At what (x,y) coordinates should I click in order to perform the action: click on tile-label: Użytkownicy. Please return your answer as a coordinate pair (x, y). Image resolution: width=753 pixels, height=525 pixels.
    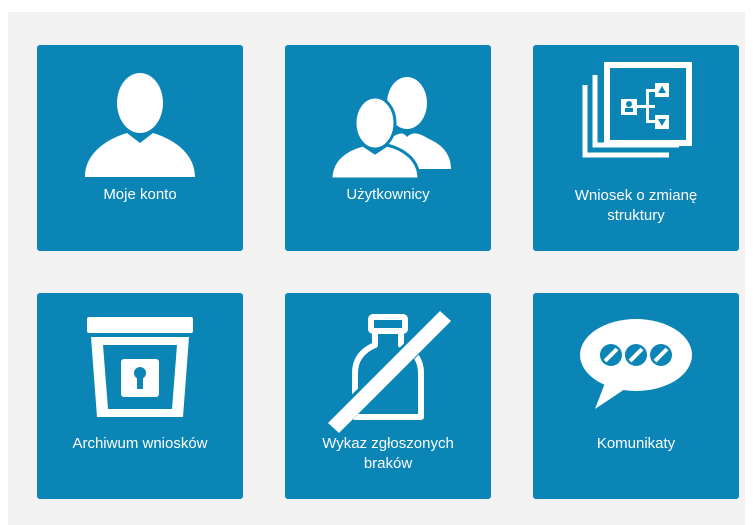
    Looking at the image, I should click on (388, 194).